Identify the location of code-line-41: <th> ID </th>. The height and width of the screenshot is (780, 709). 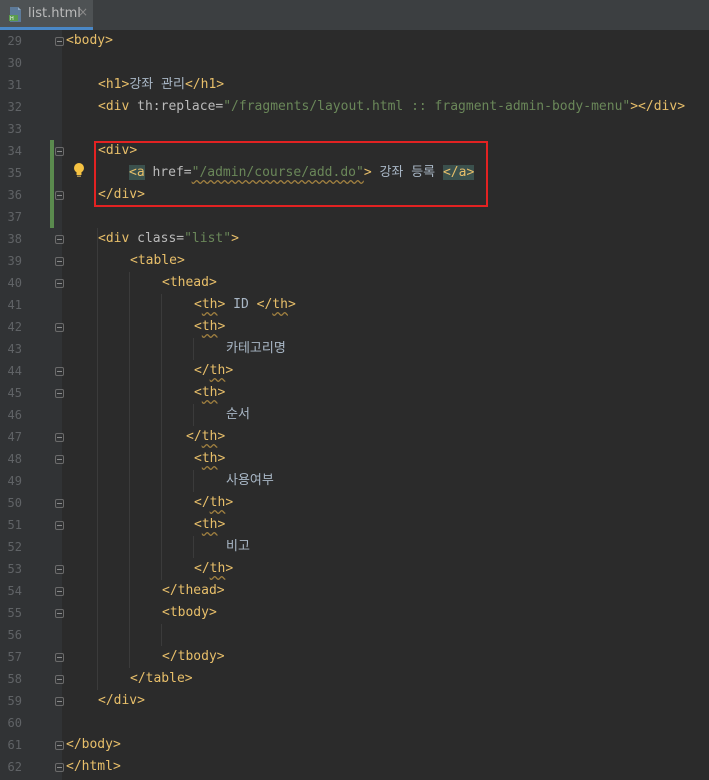
(245, 305).